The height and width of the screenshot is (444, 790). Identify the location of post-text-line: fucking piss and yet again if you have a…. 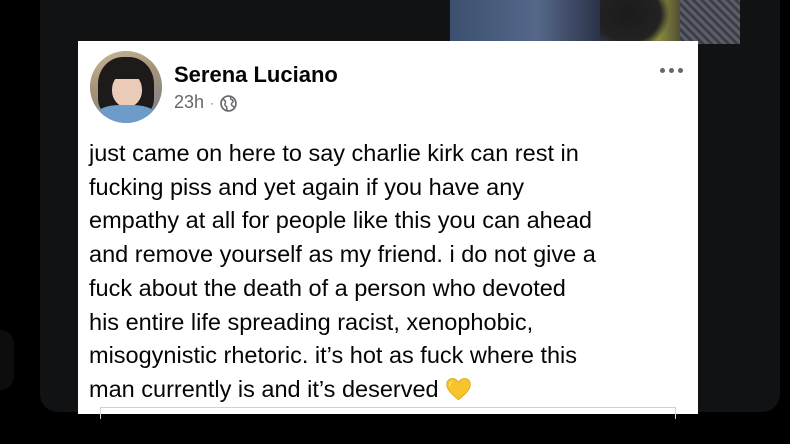
(307, 186).